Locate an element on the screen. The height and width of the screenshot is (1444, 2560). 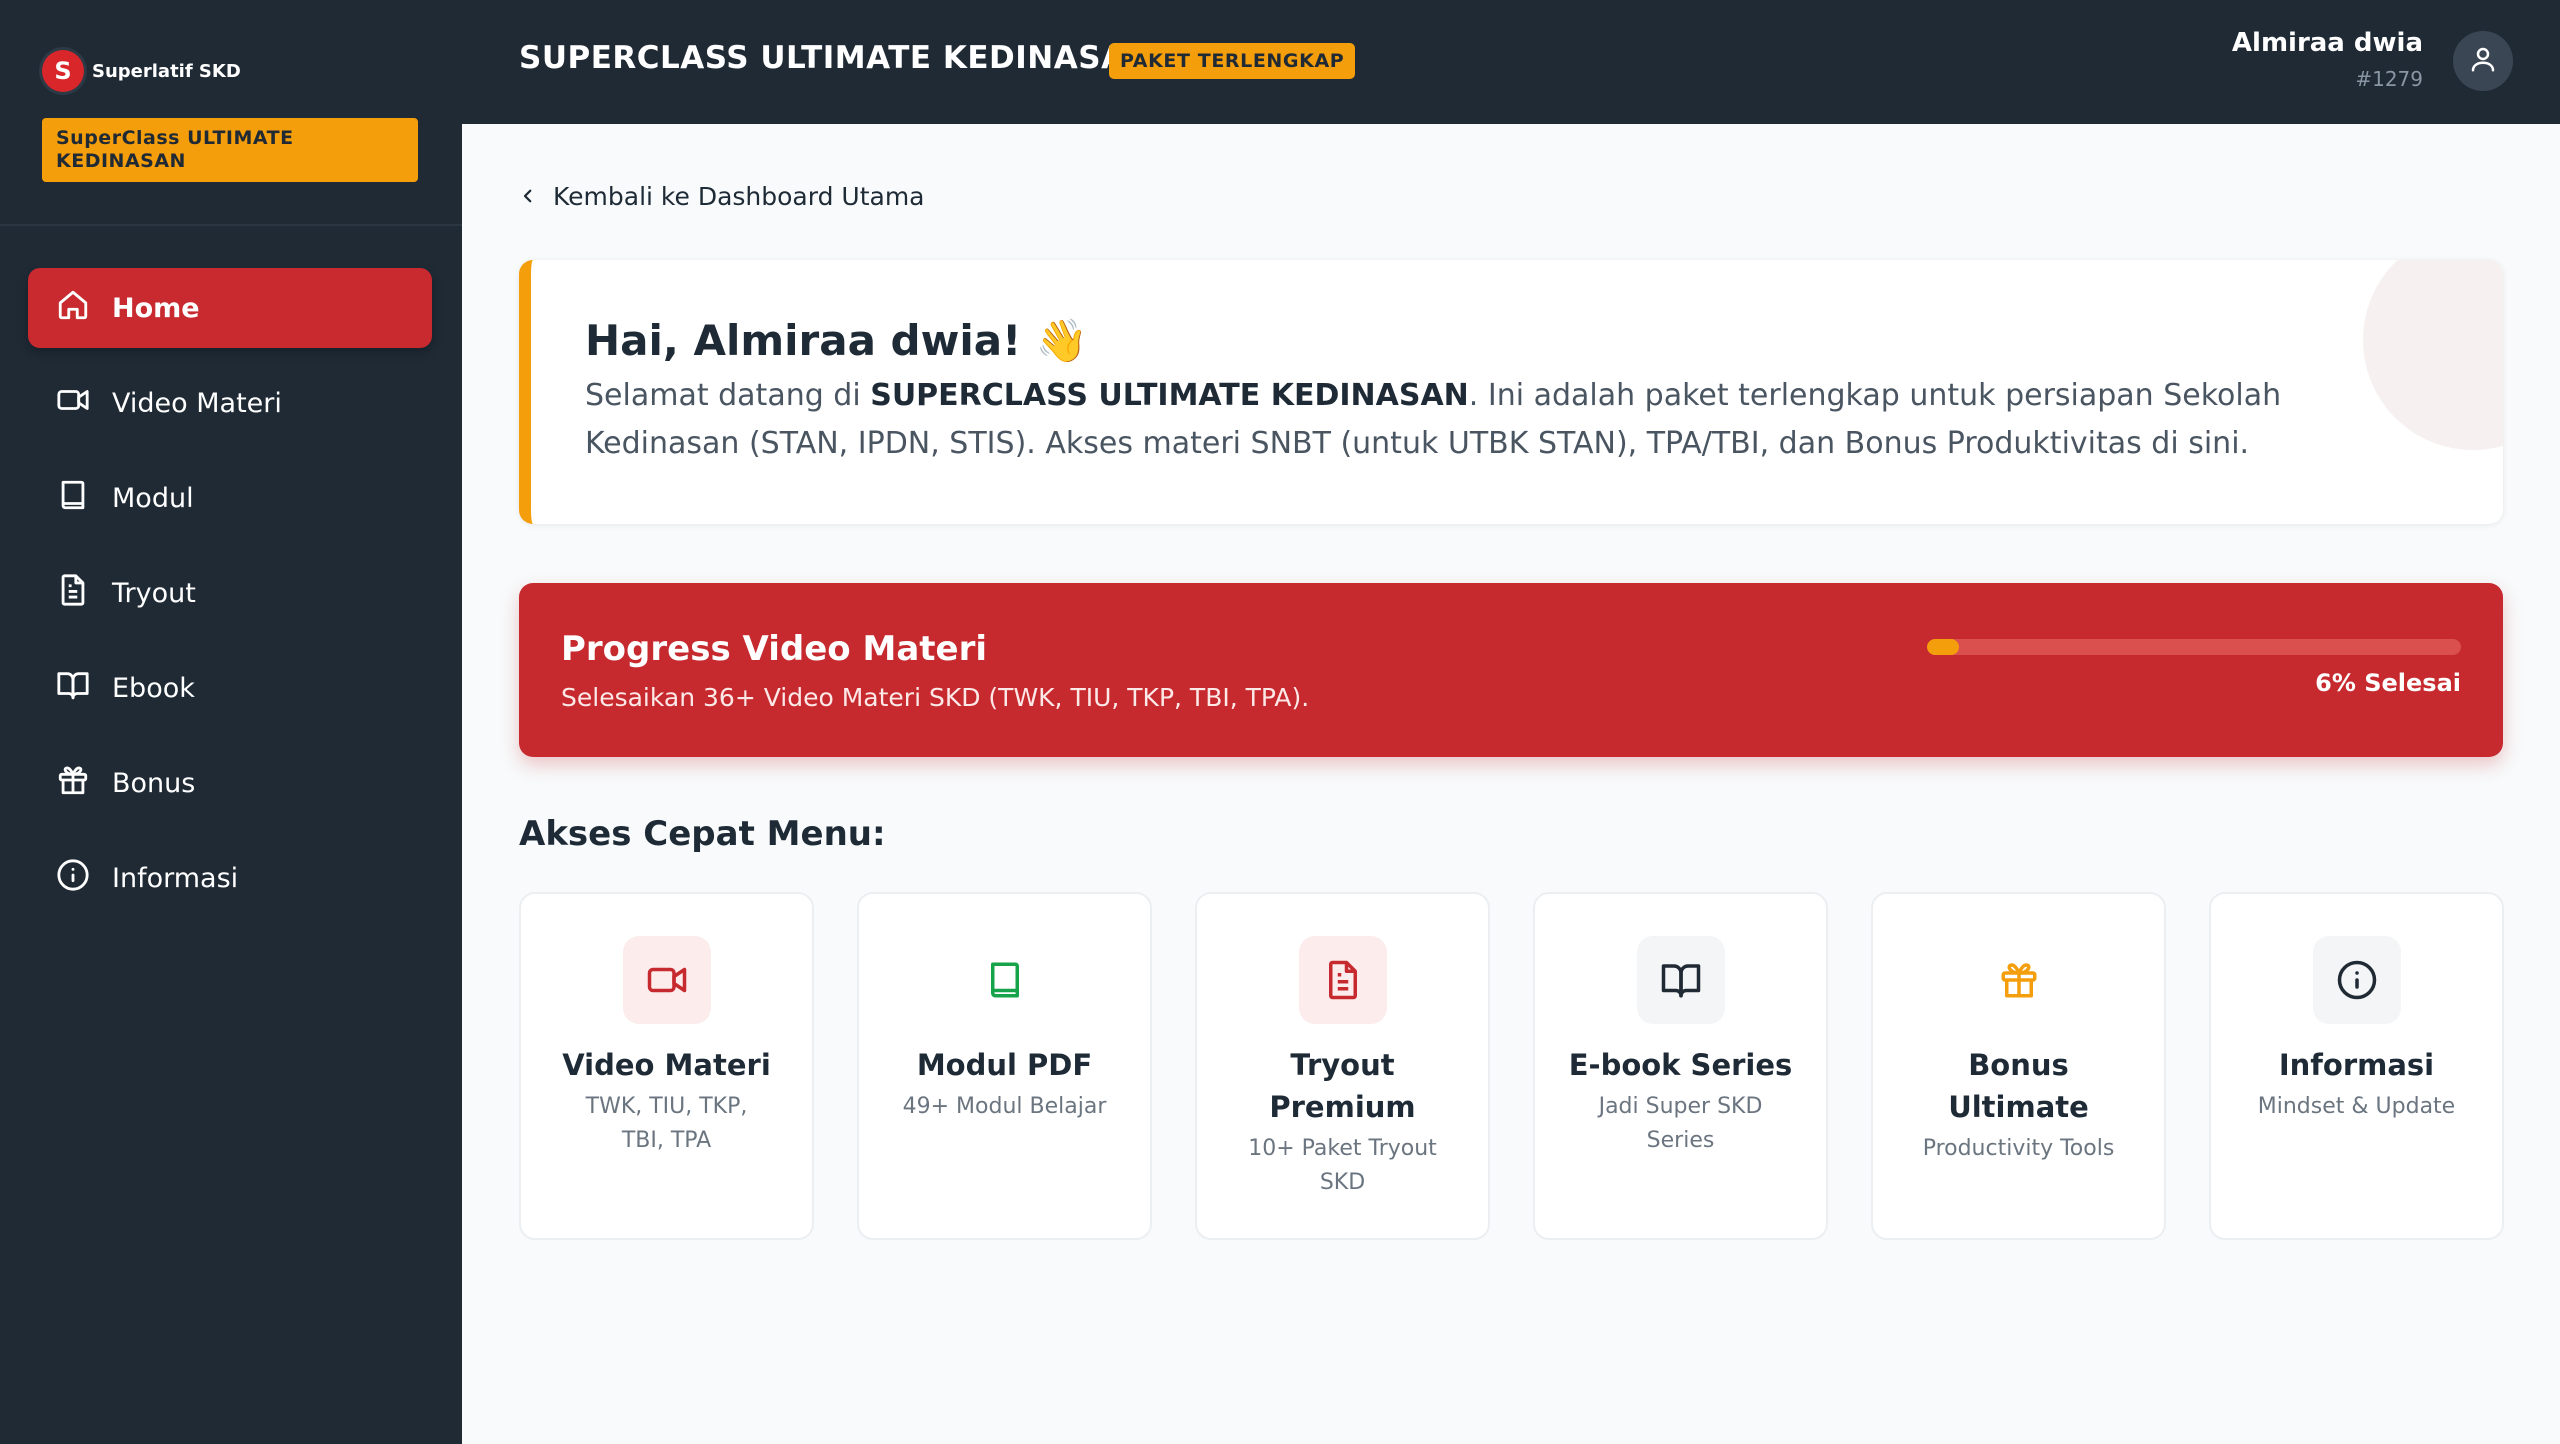
sidebar-item-tryout: Tryout is located at coordinates (230, 593).